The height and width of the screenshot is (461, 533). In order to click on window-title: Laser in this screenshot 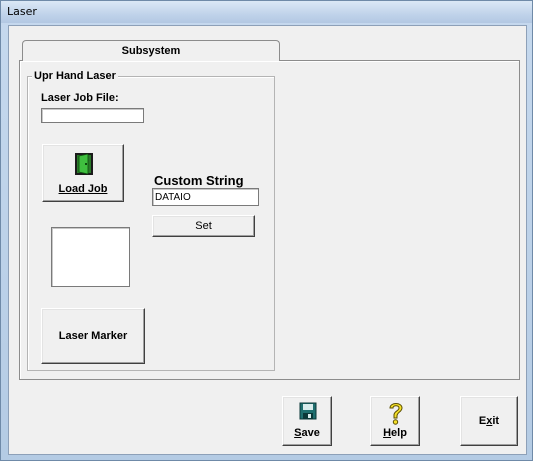, I will do `click(22, 11)`.